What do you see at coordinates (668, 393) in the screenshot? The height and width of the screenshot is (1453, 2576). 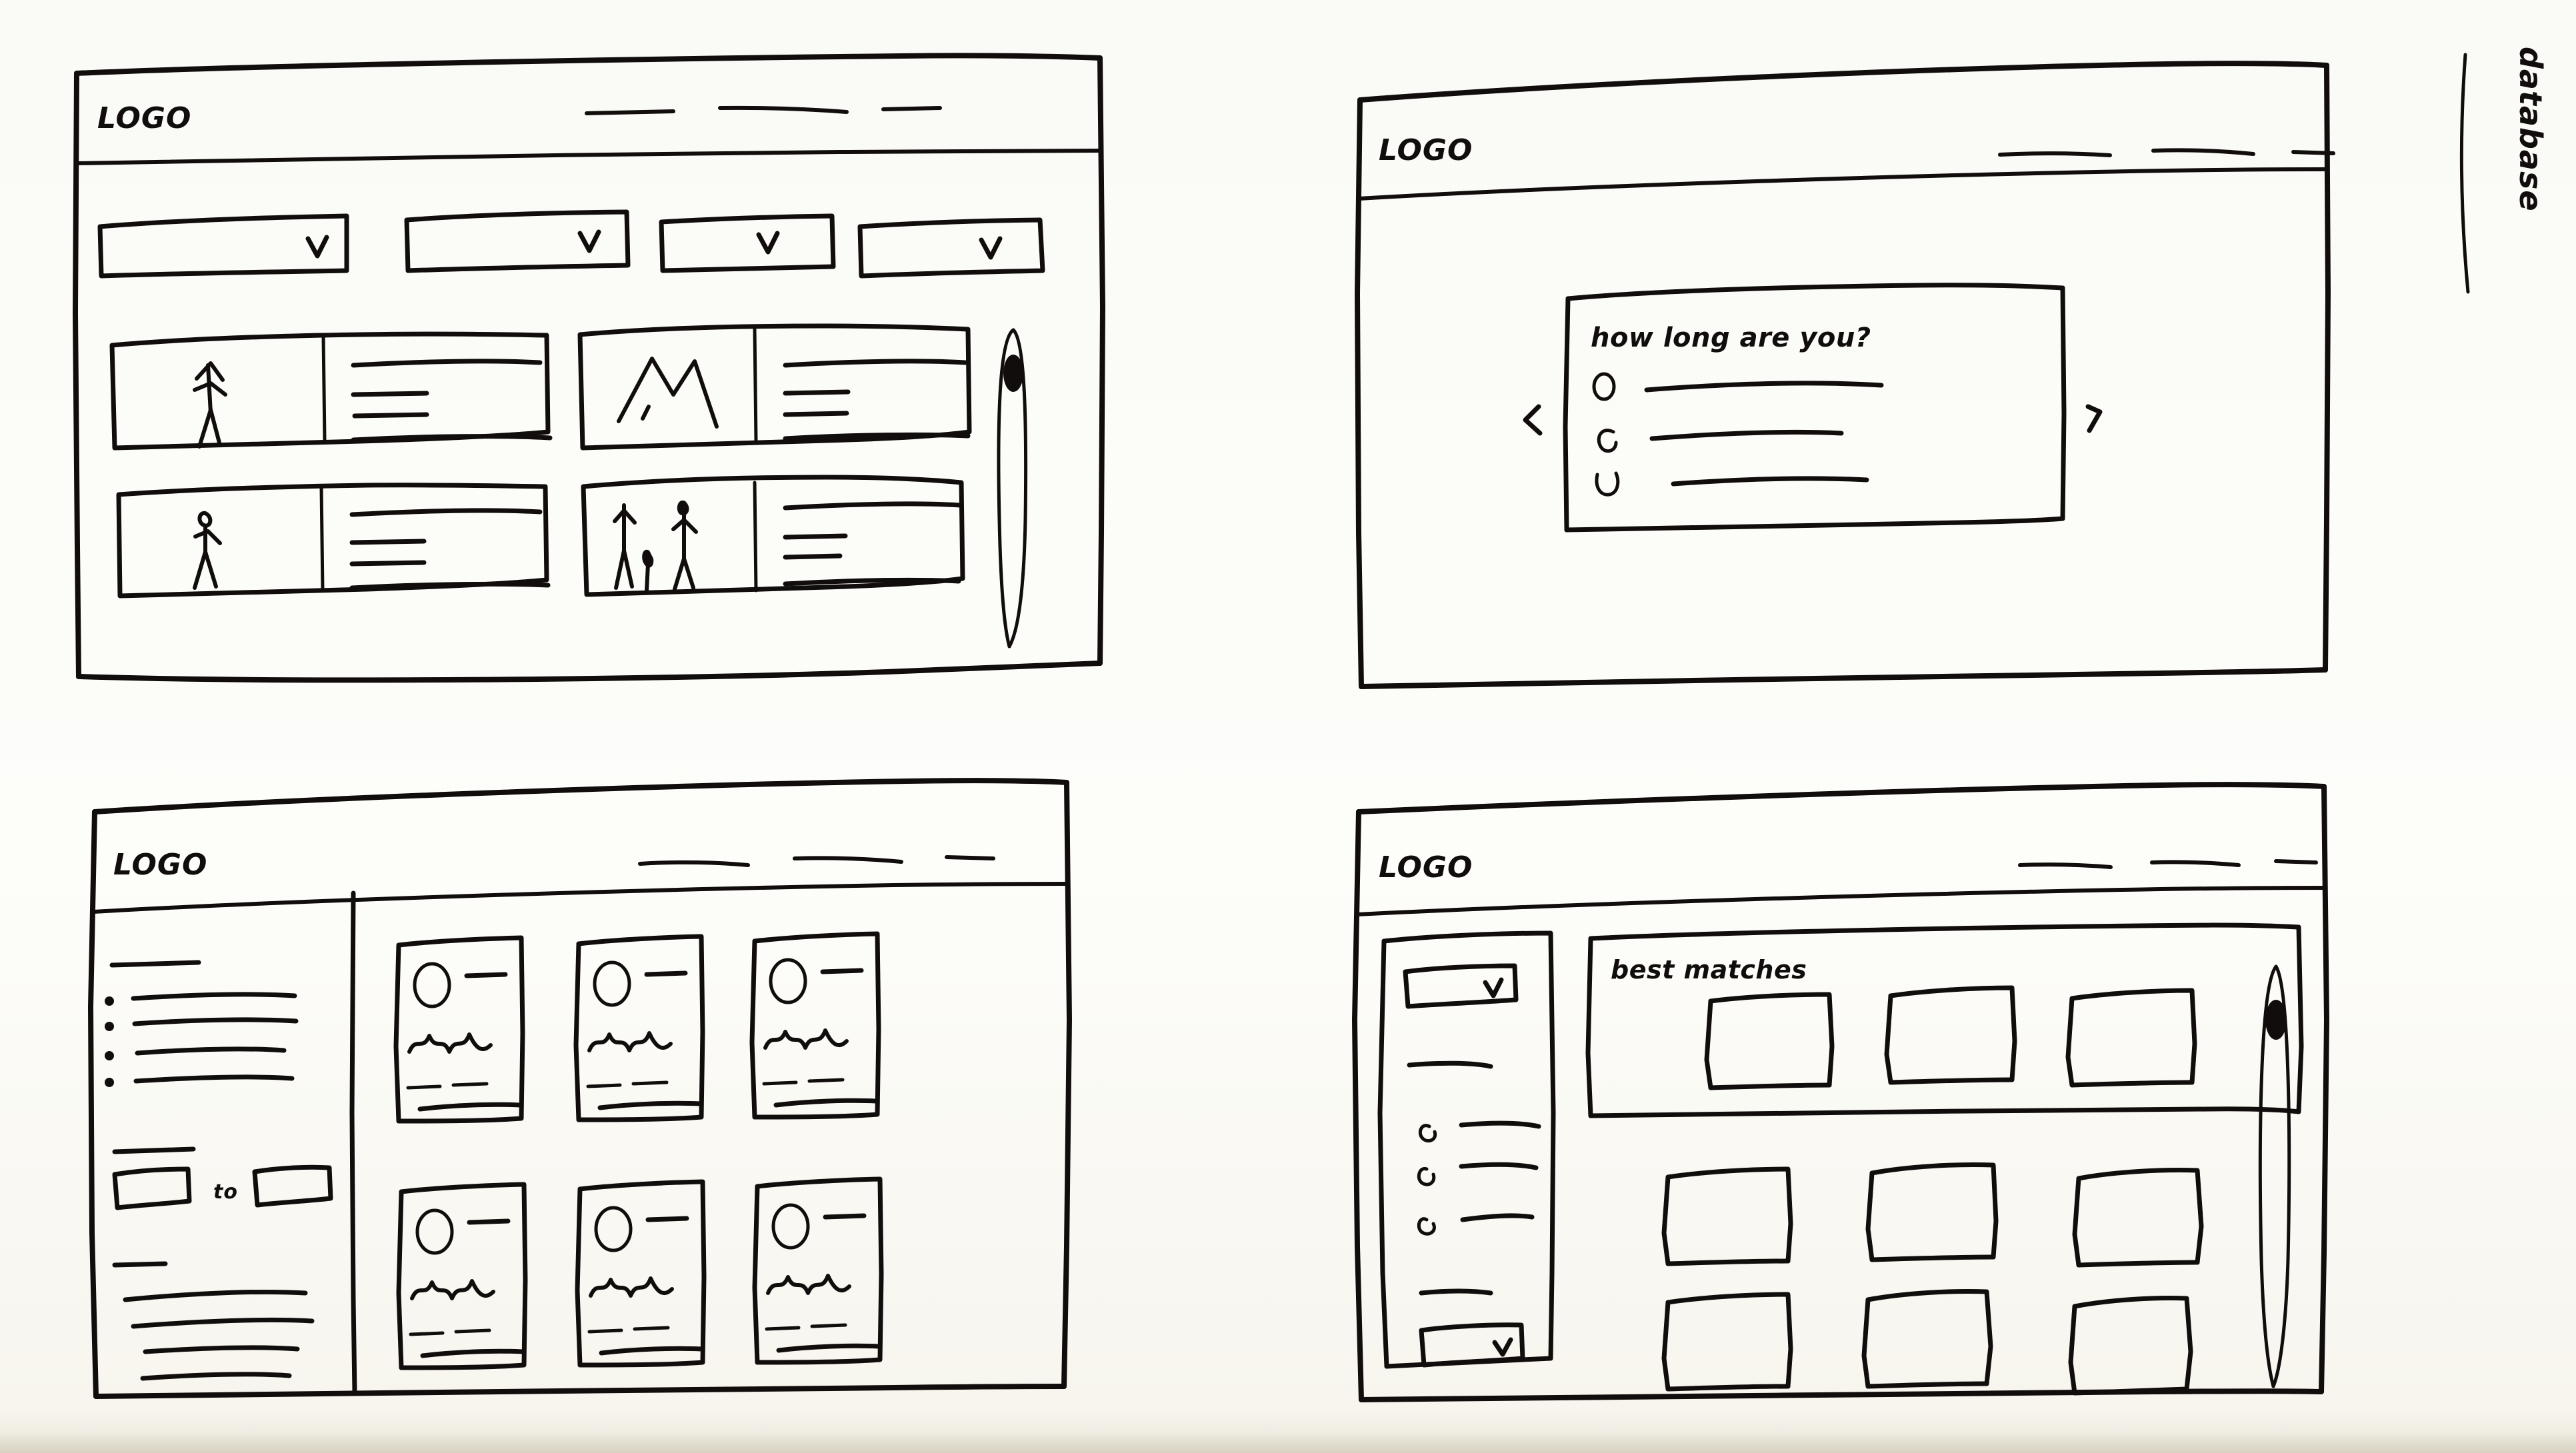 I see `mountain-peaks-icon` at bounding box center [668, 393].